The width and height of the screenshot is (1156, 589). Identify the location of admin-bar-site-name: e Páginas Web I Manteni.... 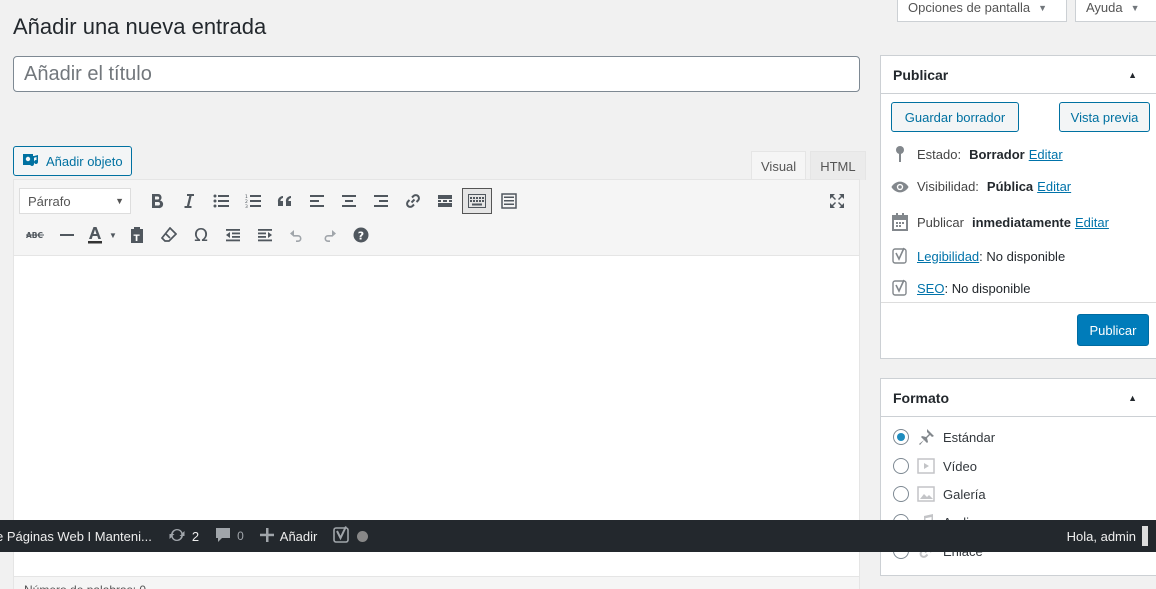
(80, 536).